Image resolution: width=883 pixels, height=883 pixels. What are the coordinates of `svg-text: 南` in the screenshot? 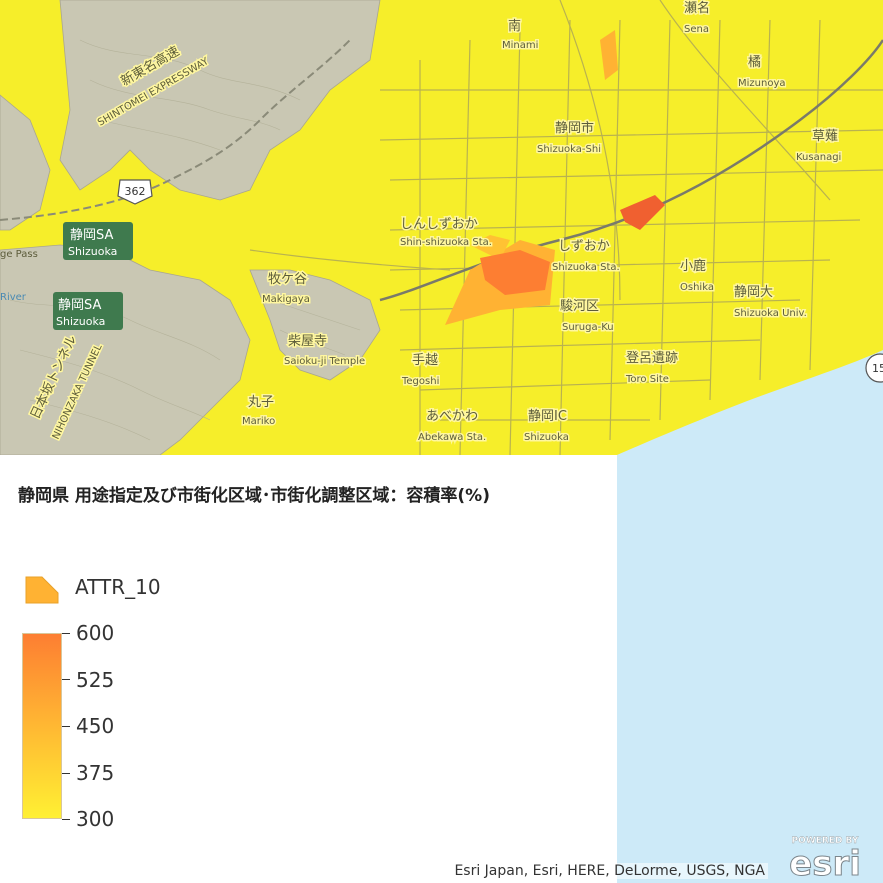 It's located at (514, 26).